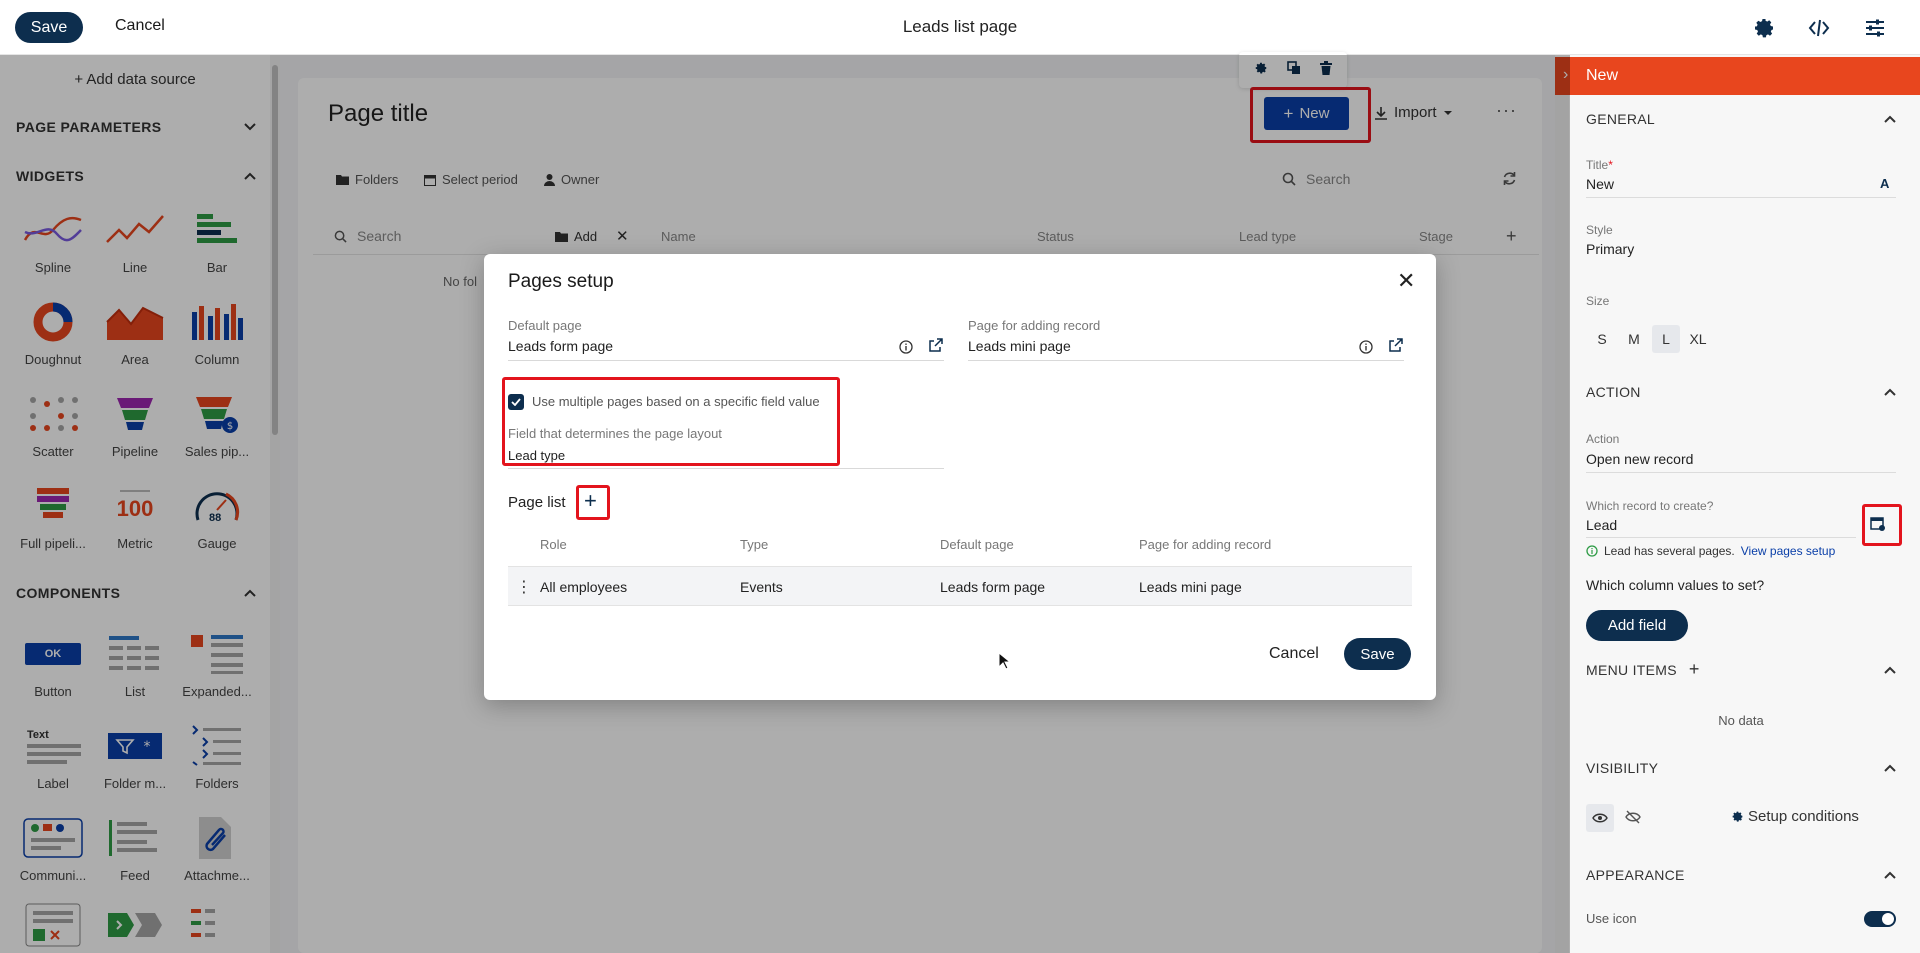 The height and width of the screenshot is (953, 1920). I want to click on eye-icon, so click(1600, 818).